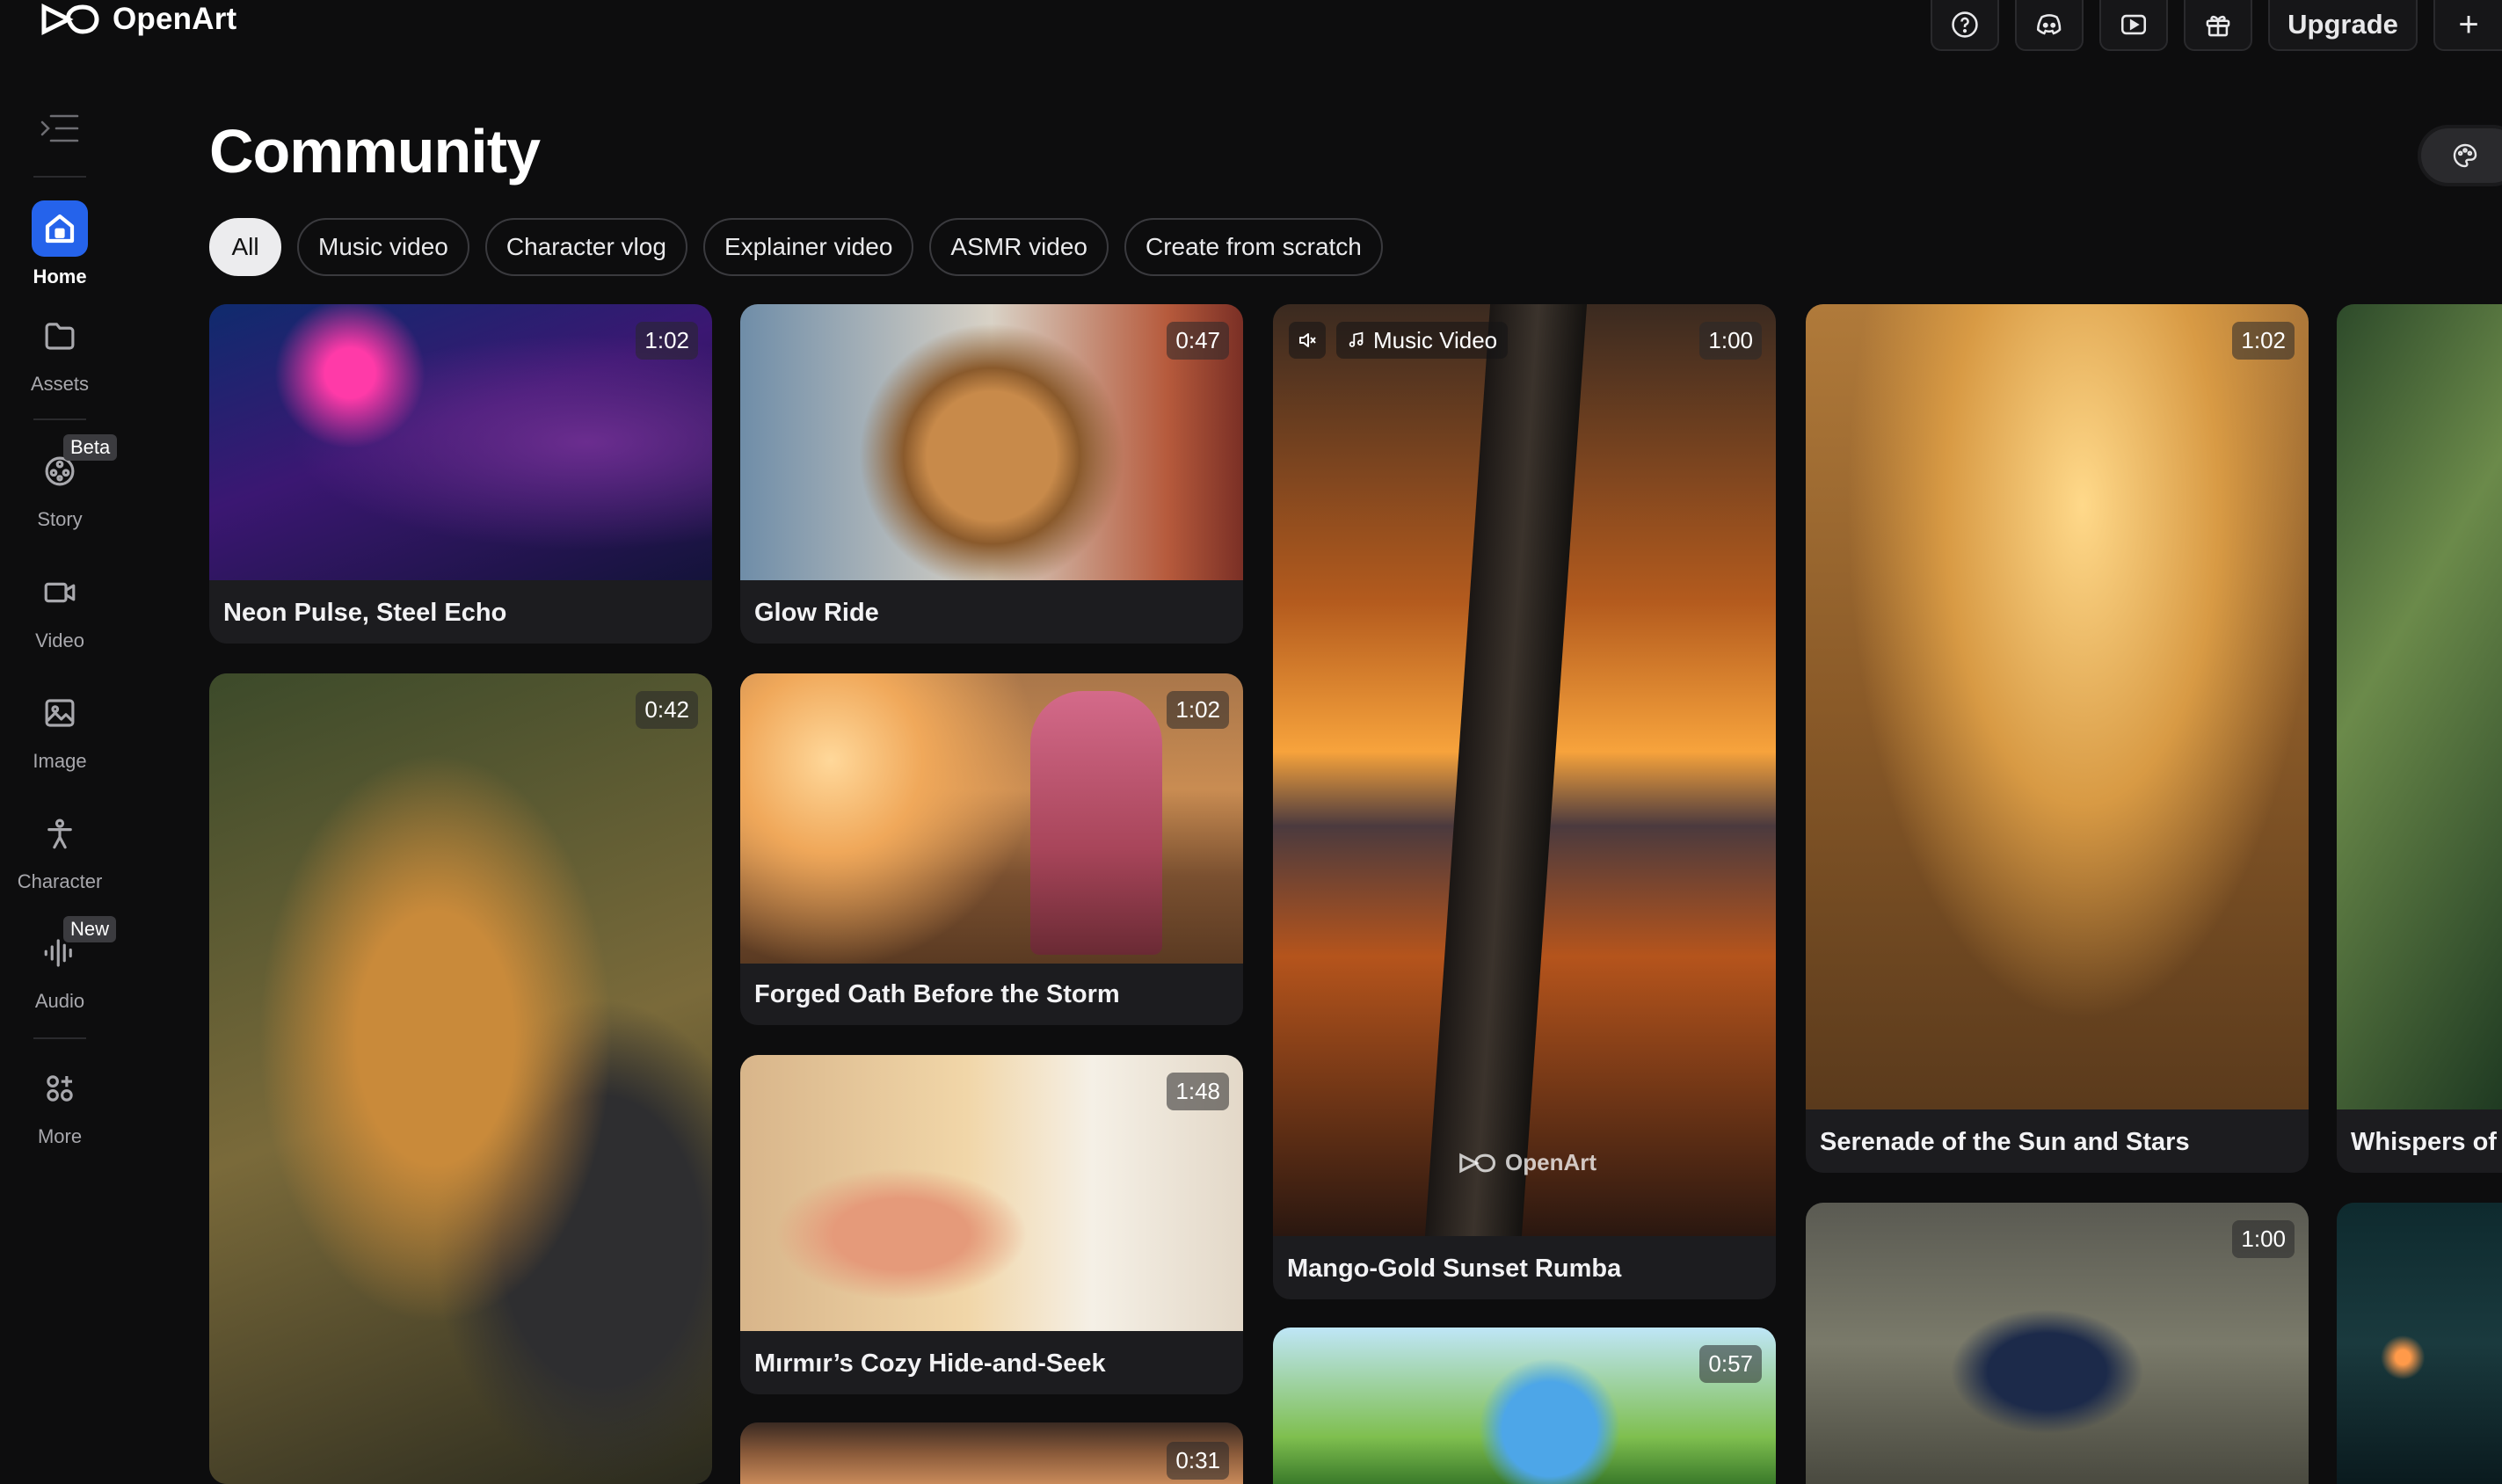  I want to click on help-button, so click(1965, 25).